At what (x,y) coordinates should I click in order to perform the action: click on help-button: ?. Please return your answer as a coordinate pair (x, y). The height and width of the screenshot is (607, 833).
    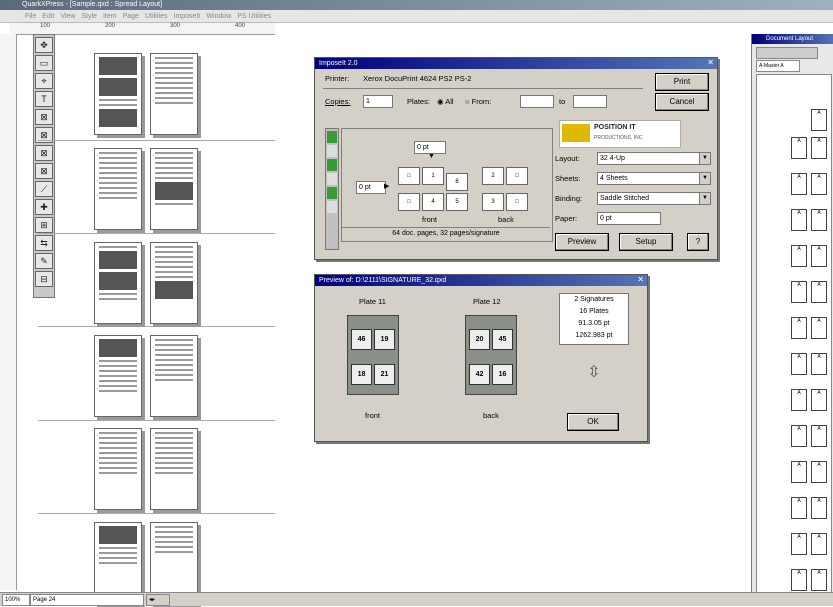
    Looking at the image, I should click on (698, 242).